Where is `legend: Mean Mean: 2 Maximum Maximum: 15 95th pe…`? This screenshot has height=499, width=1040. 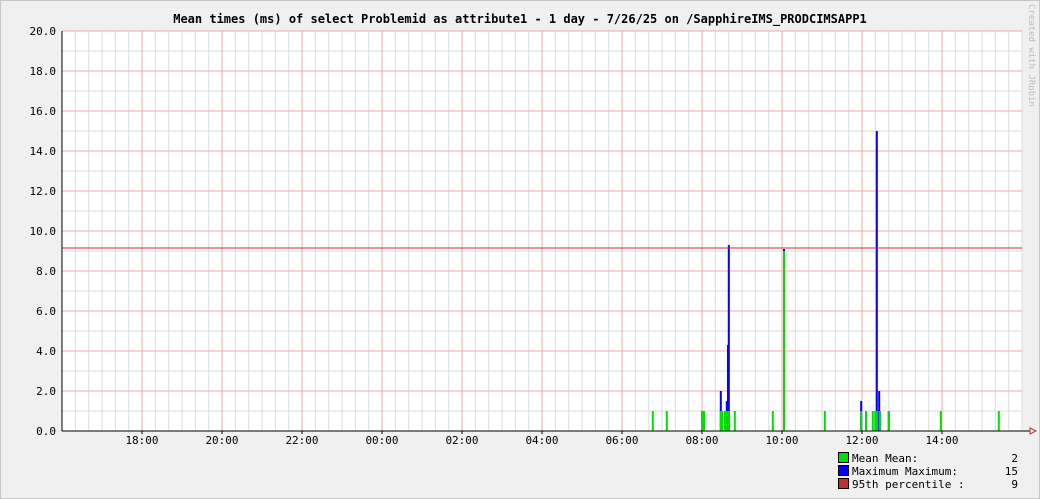
legend: Mean Mean: 2 Maximum Maximum: 15 95th pe… is located at coordinates (933, 471).